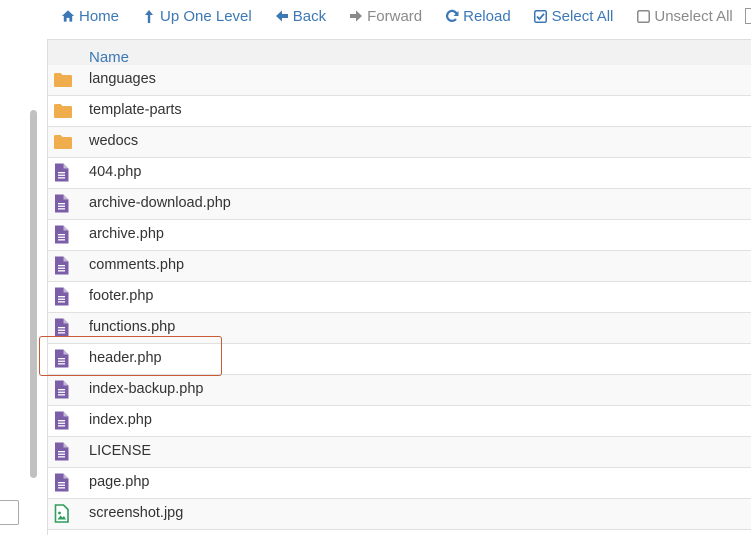  What do you see at coordinates (399, 532) in the screenshot?
I see `file-row` at bounding box center [399, 532].